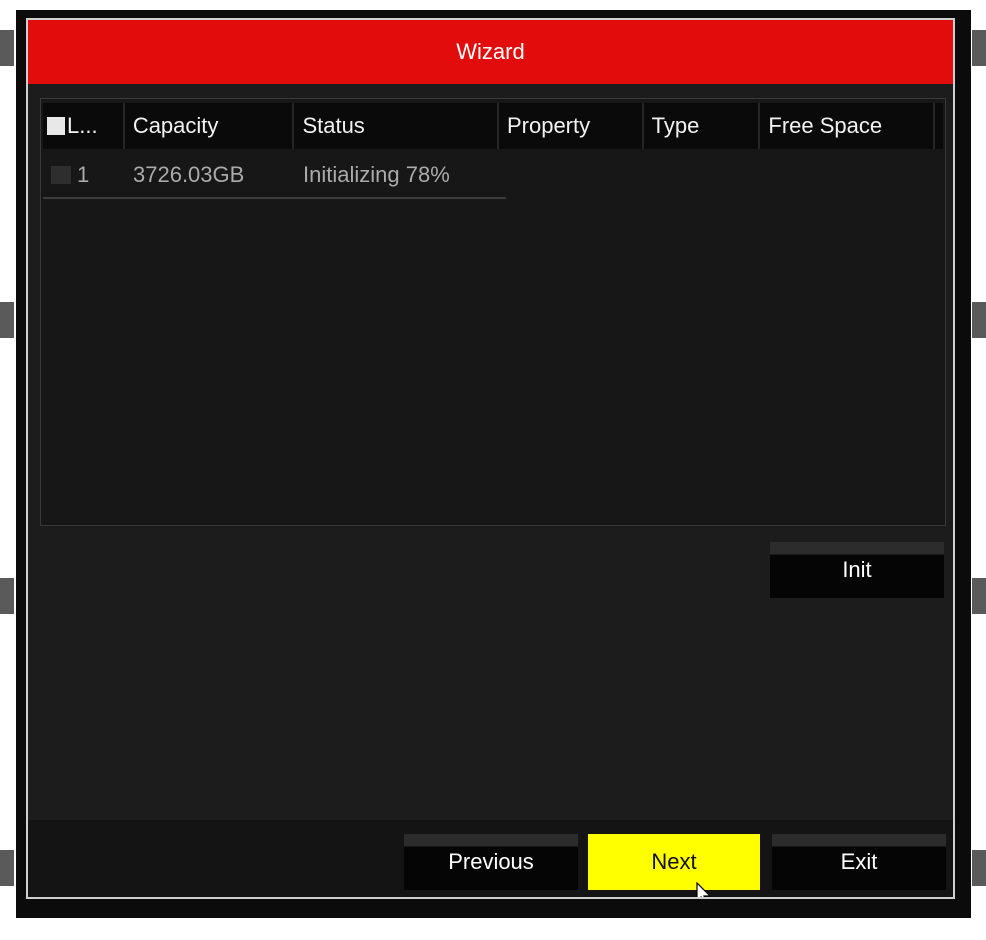 This screenshot has height=940, width=986. Describe the element at coordinates (939, 126) in the screenshot. I see `column-header-extra` at that location.